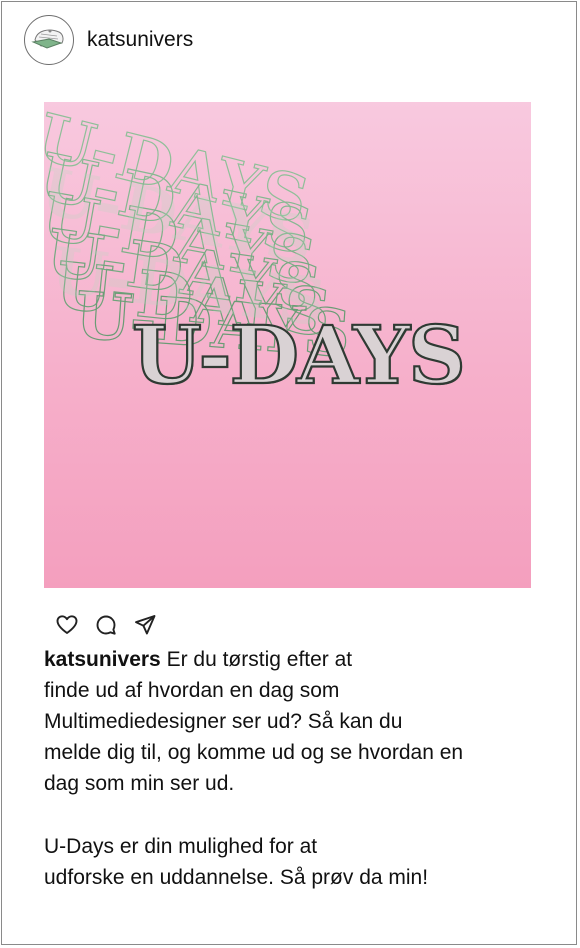  I want to click on avatar, so click(49, 40).